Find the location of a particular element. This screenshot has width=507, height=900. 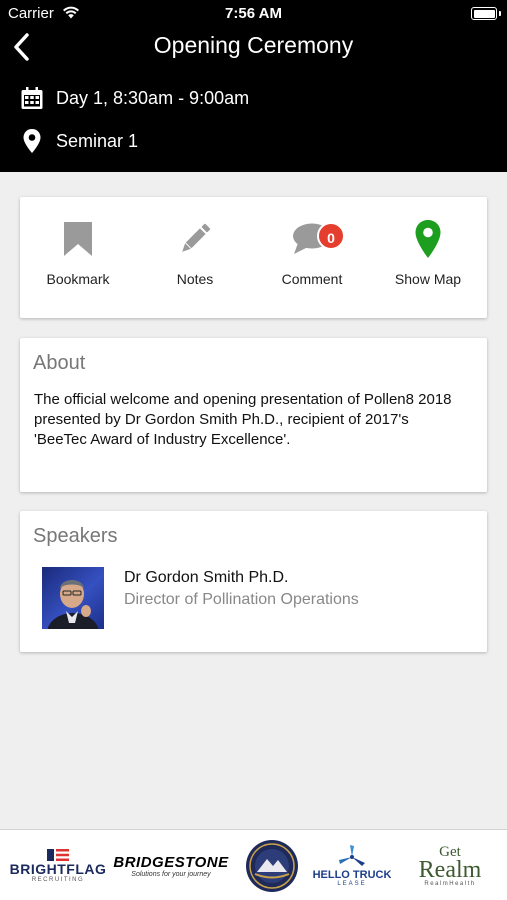

speaker-role: Director of Pollination Operations is located at coordinates (241, 599).